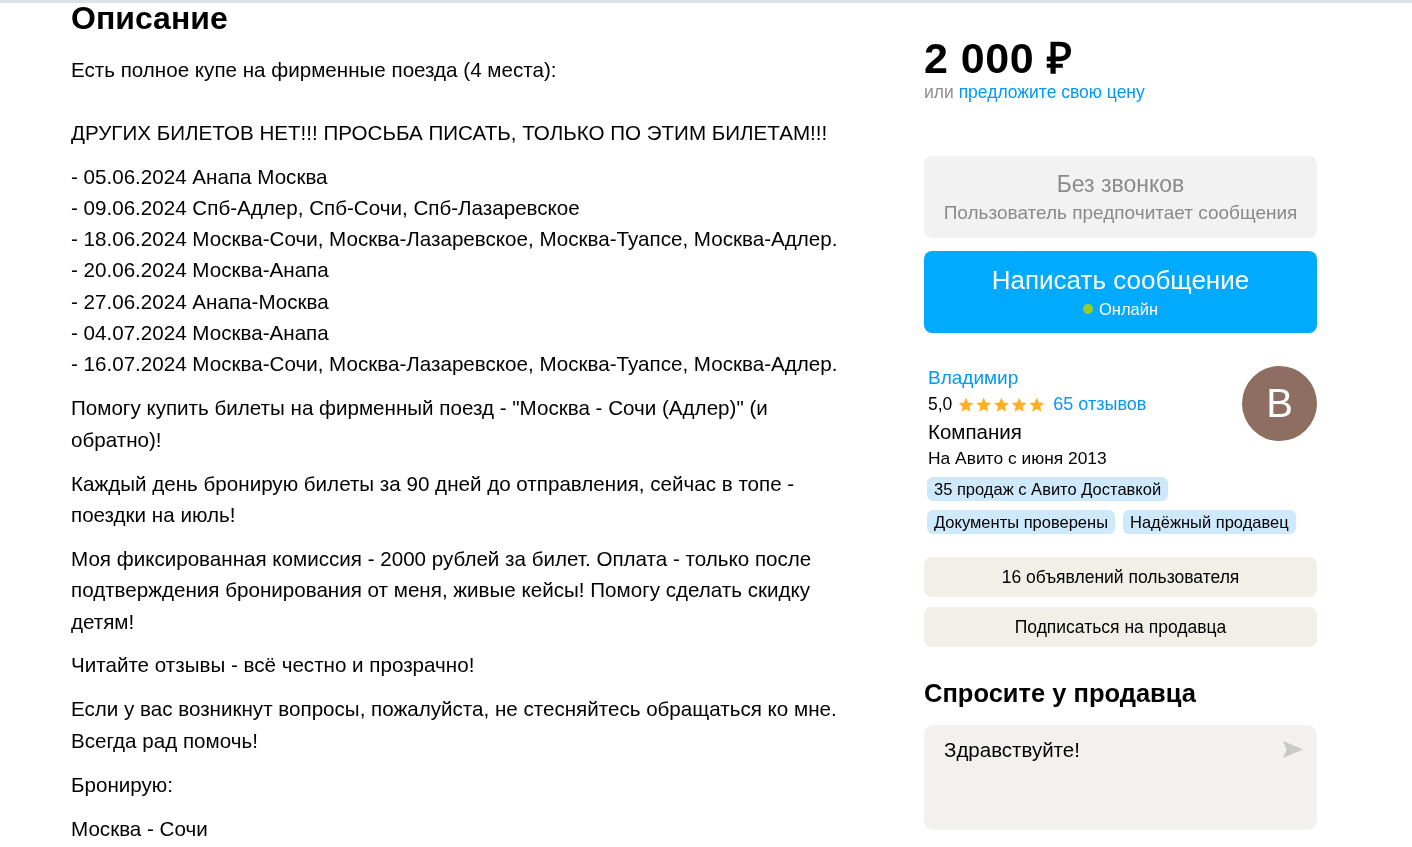  I want to click on description-paragraph: Бронирую:, so click(122, 784).